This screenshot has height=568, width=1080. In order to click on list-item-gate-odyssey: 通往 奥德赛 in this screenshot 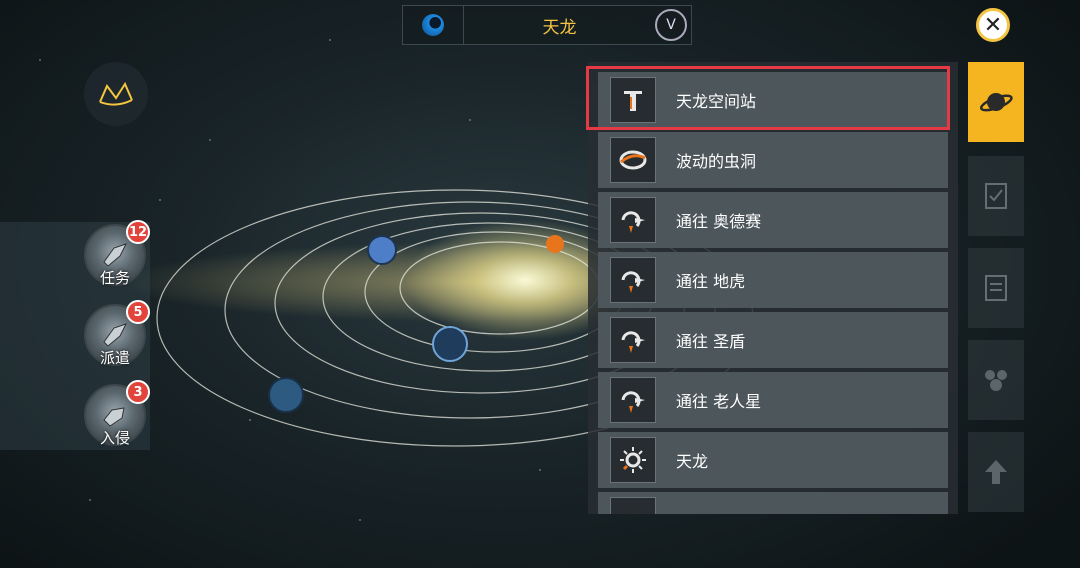, I will do `click(773, 220)`.